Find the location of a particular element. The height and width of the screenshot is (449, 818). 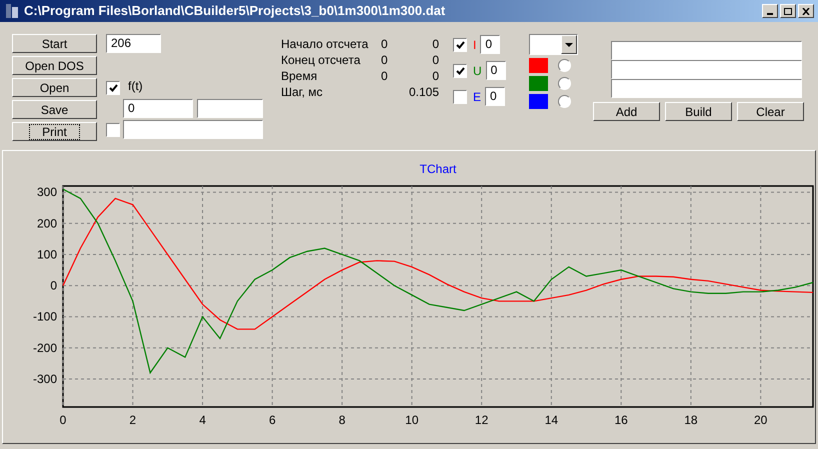

y-tick-label: 0 is located at coordinates (53, 285).